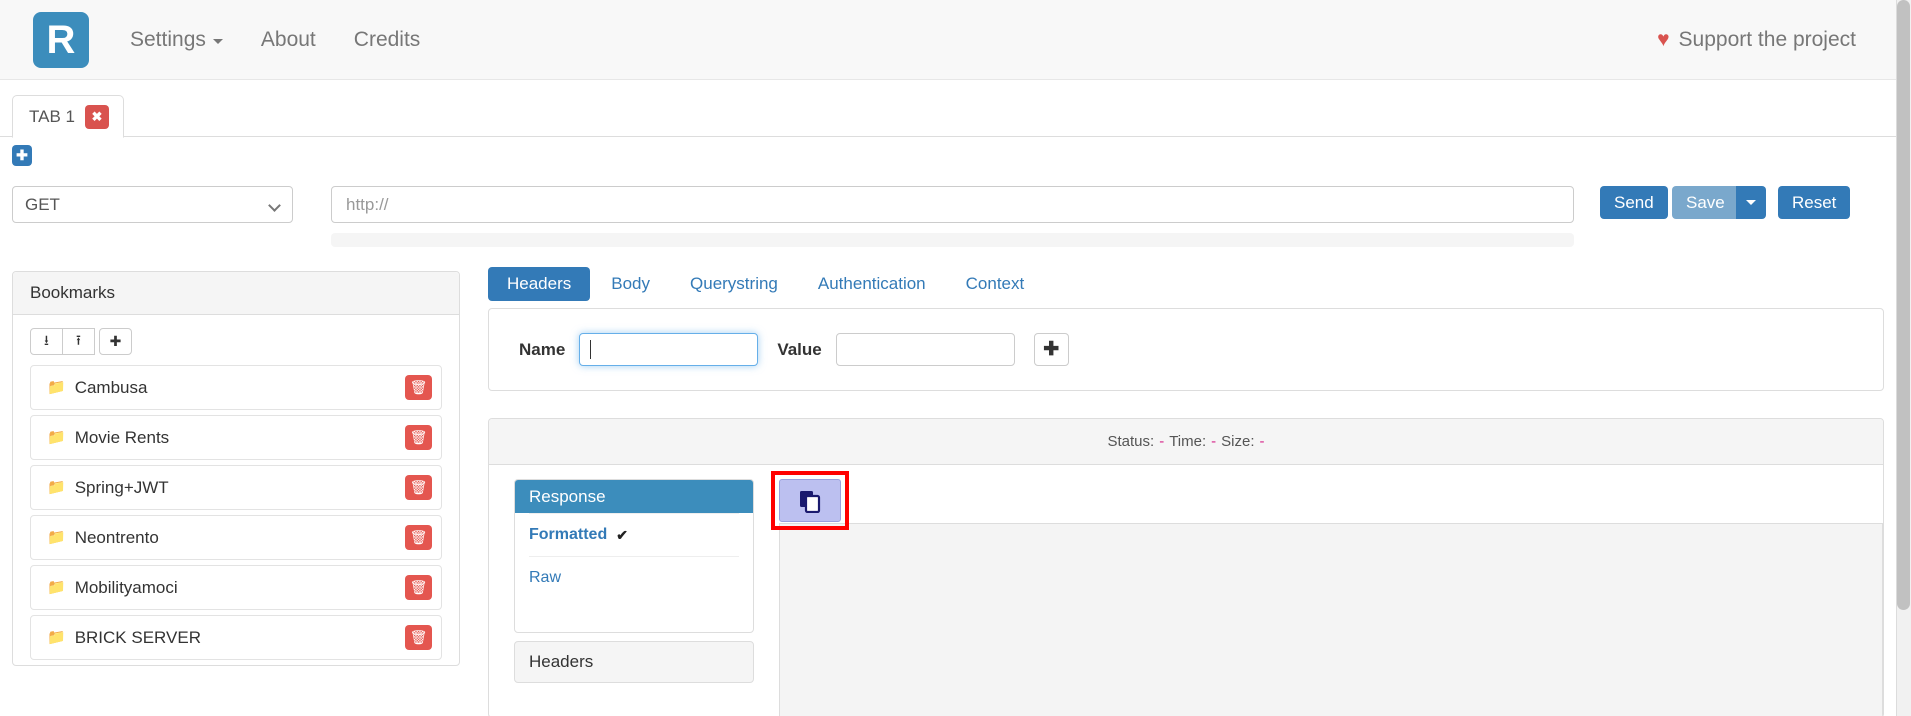  I want to click on list-item: 📁 BRICK SERVER 🗑, so click(236, 637).